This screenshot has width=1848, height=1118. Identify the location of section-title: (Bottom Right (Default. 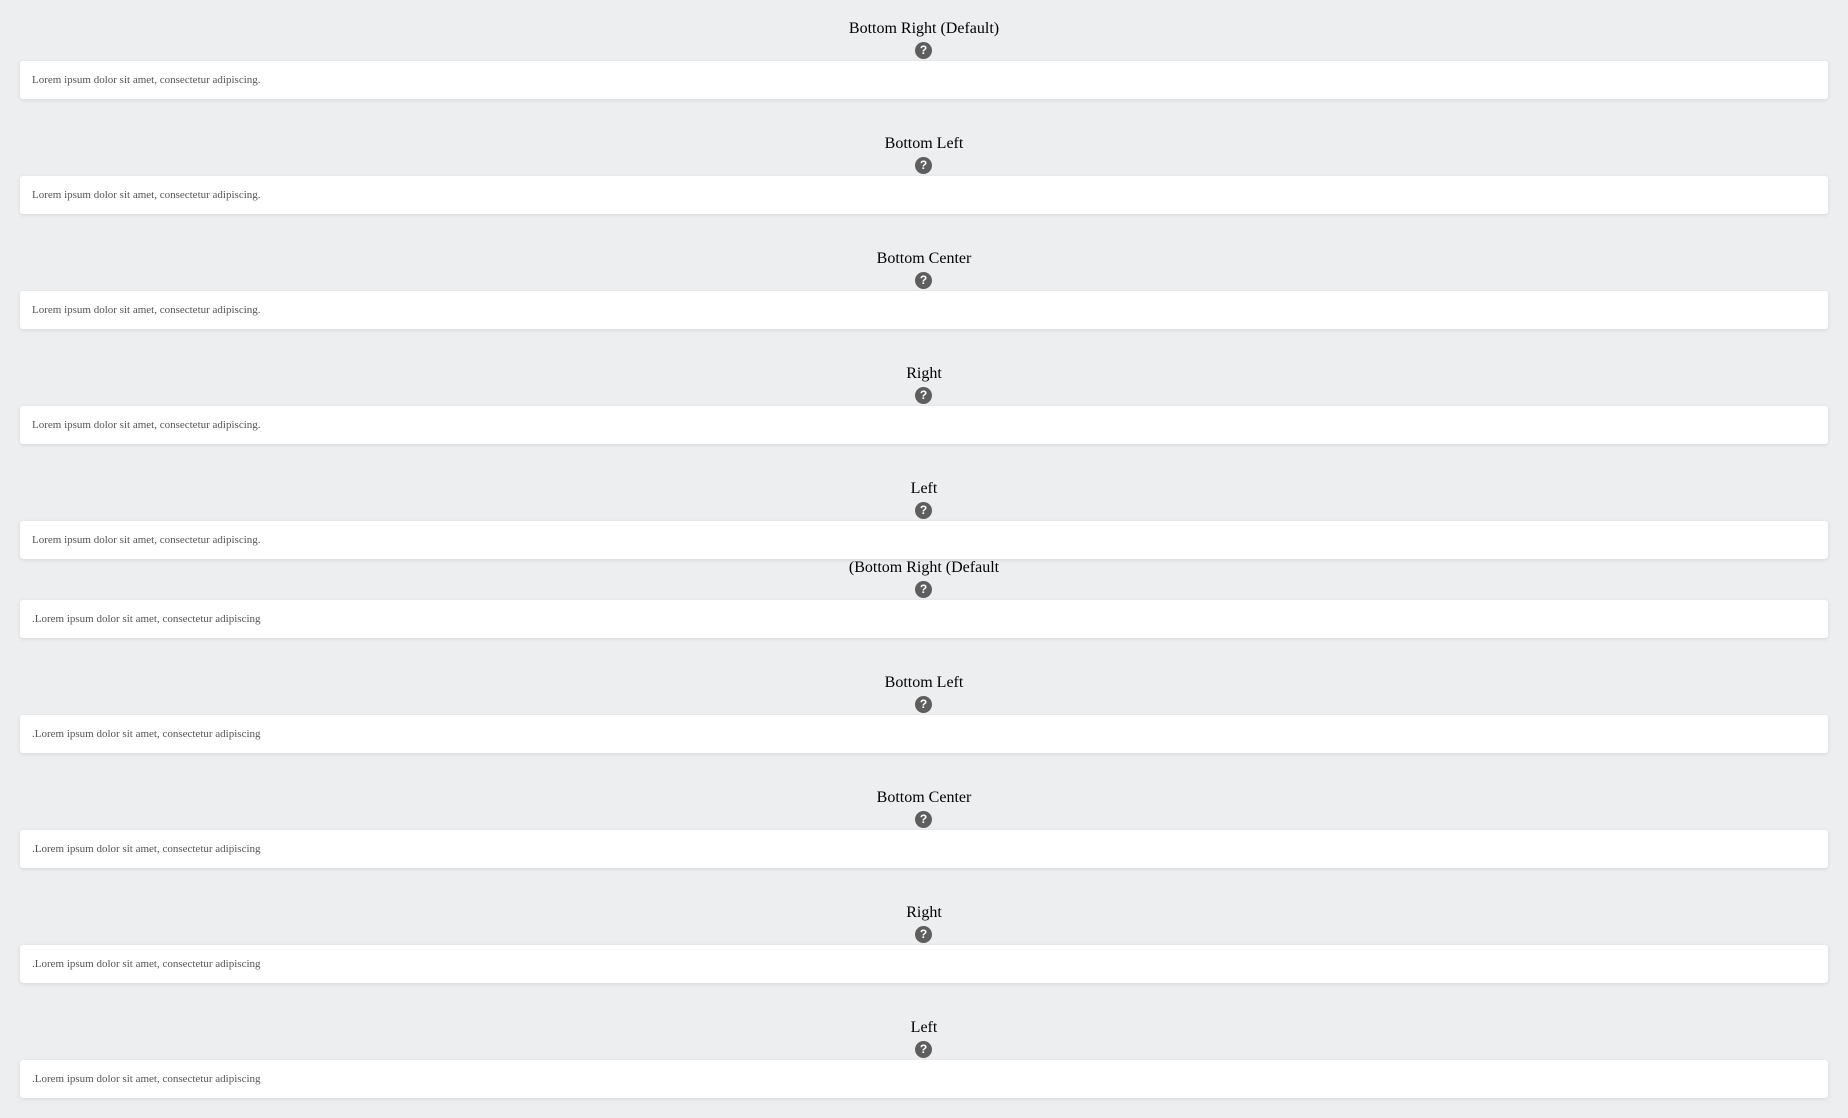
(924, 567).